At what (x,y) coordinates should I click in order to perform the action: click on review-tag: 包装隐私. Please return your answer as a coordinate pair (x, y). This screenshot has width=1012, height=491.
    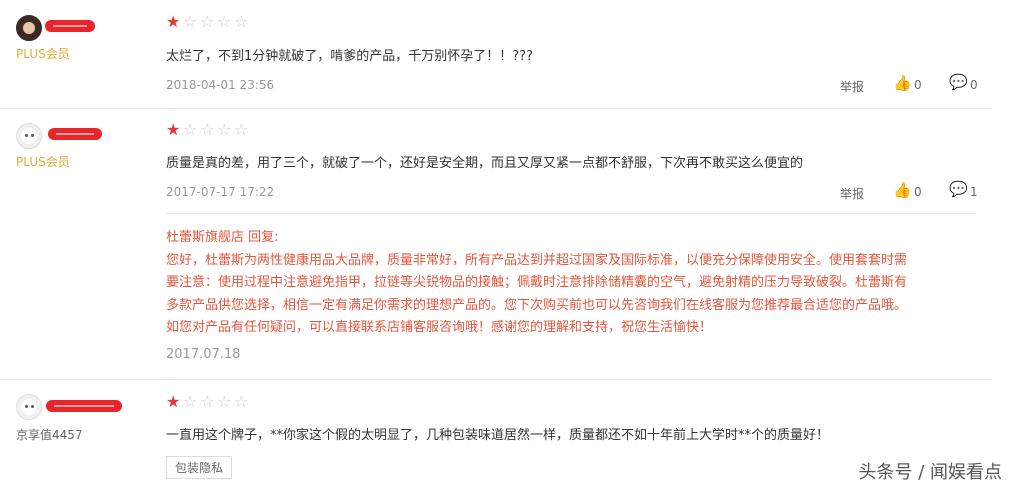
    Looking at the image, I should click on (199, 467).